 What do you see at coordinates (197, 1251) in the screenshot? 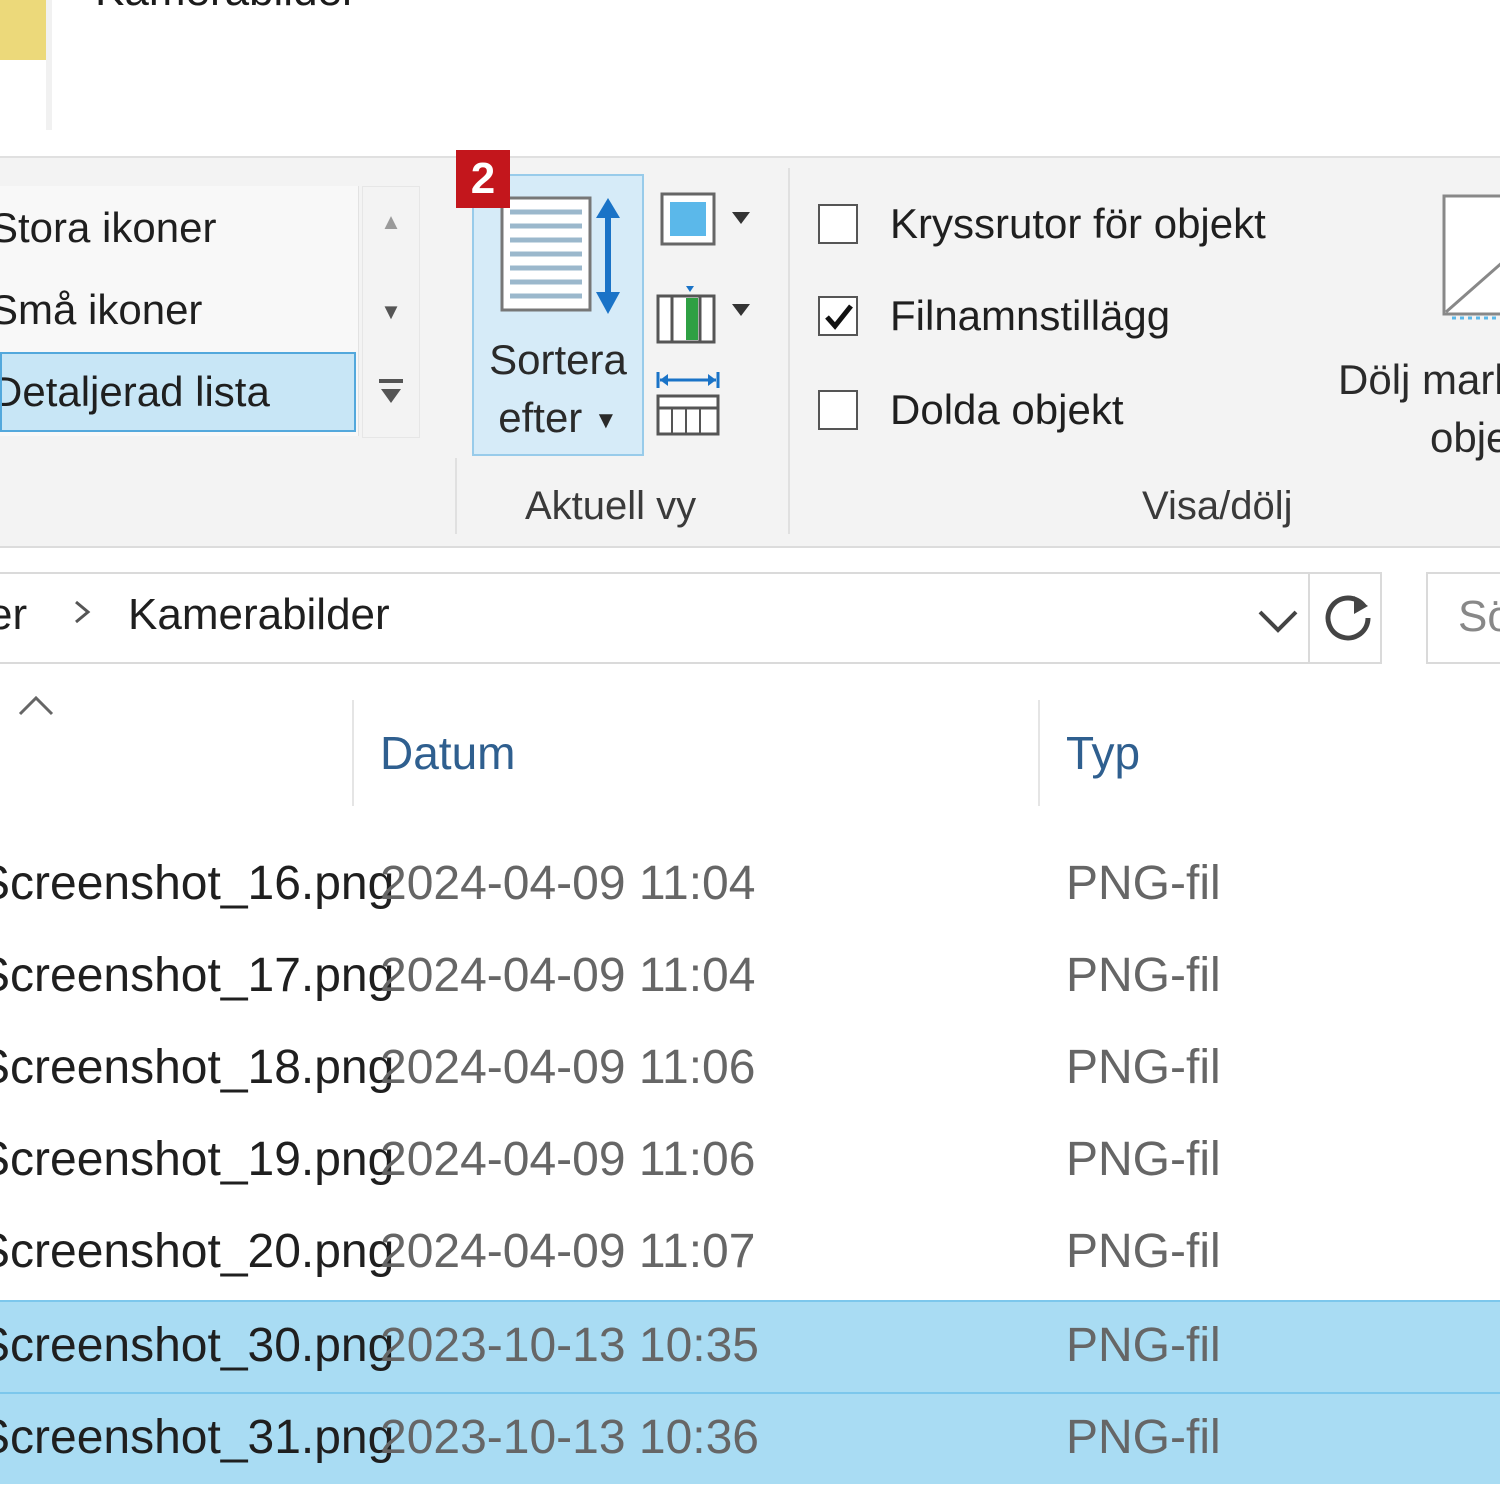
I see `file-name: Screenshot_20.png` at bounding box center [197, 1251].